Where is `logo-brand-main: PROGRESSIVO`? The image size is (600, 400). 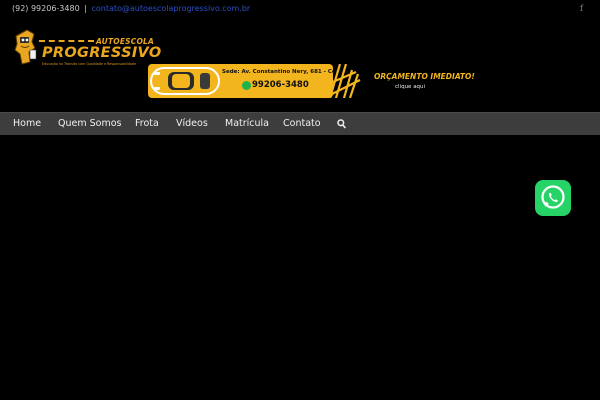
logo-brand-main: PROGRESSIVO is located at coordinates (102, 53).